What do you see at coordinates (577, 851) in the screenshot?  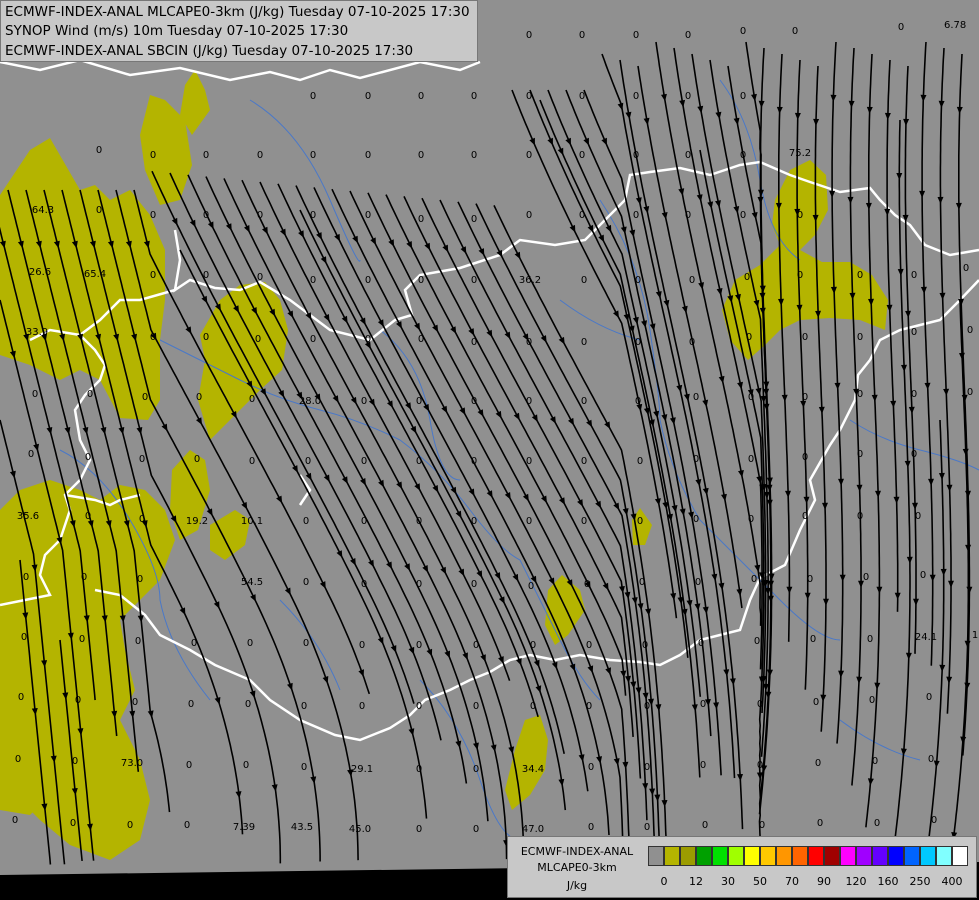 I see `legend-title-source: ECMWF-INDEX-ANAL` at bounding box center [577, 851].